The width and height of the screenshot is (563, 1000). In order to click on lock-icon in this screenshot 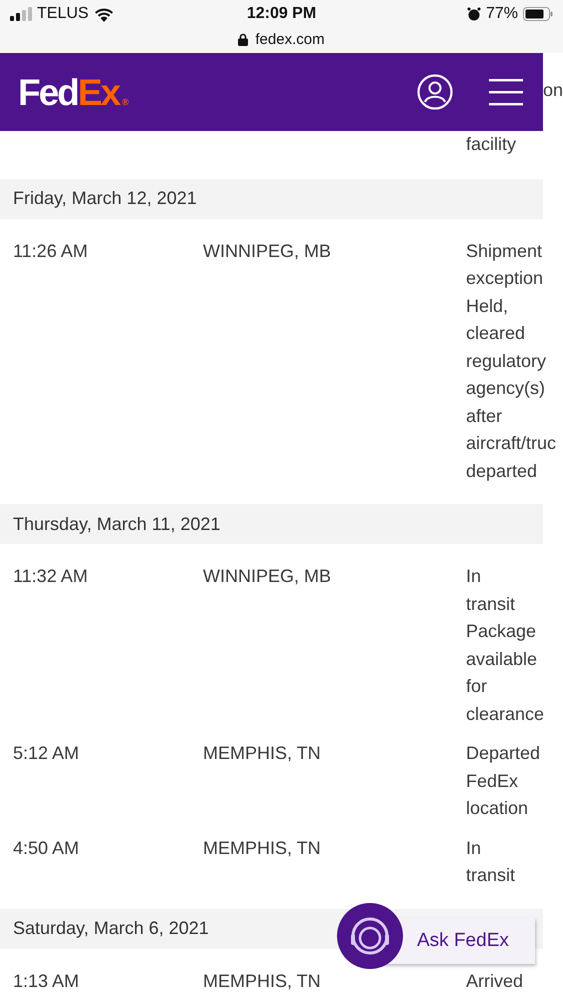, I will do `click(243, 39)`.